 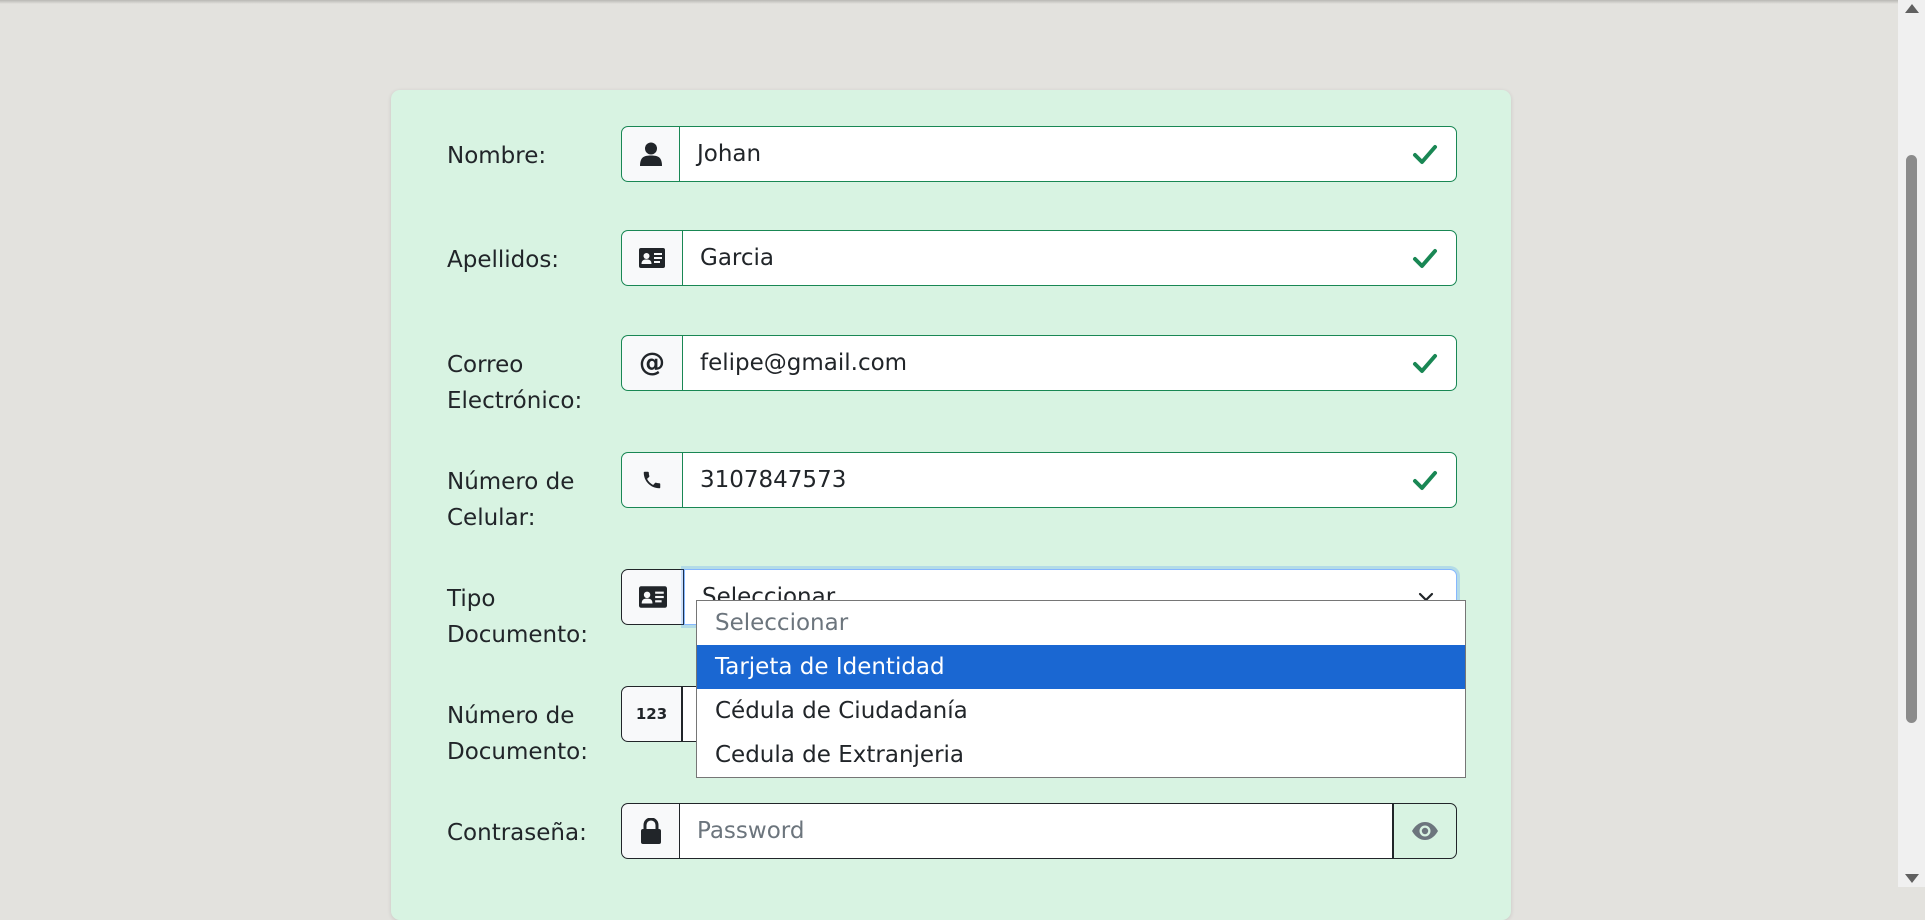 I want to click on label-celular-line1: Número de, so click(x=511, y=482).